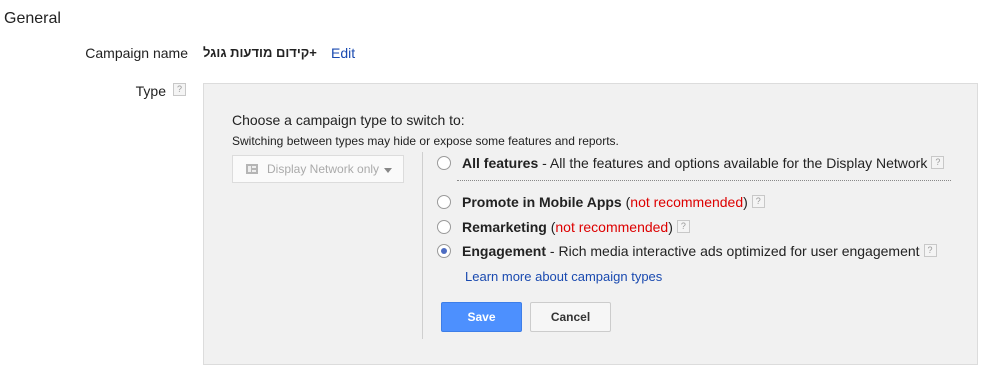 The height and width of the screenshot is (386, 1000). I want to click on option-promote-mobile-apps-title: Promote in Mobile Apps, so click(542, 202).